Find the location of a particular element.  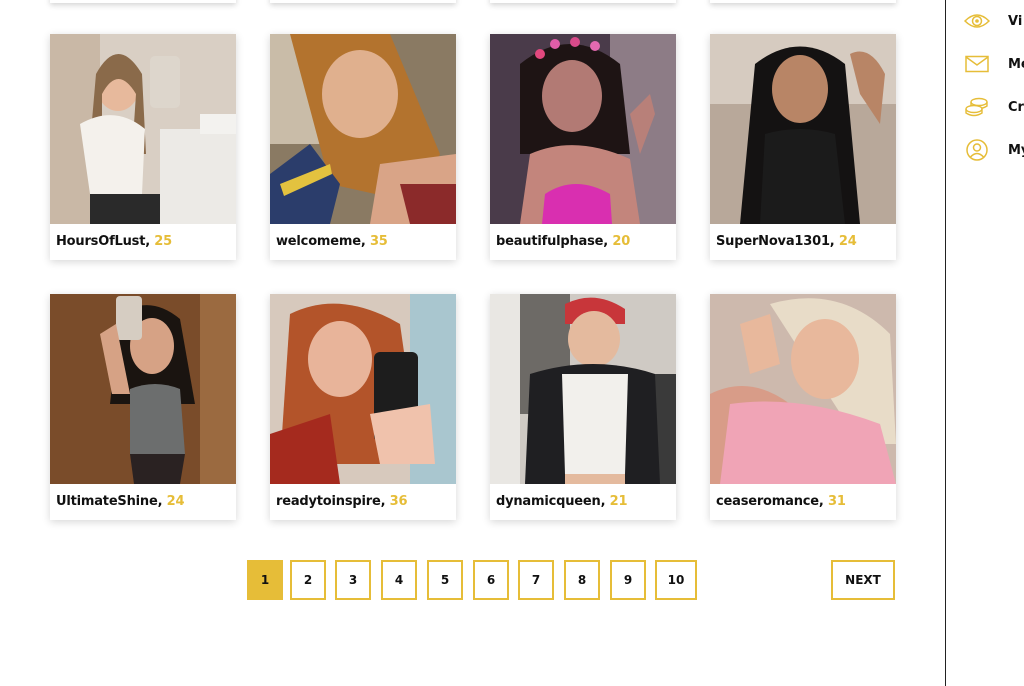

profile-card: UltimateShine, 24 is located at coordinates (143, 407).